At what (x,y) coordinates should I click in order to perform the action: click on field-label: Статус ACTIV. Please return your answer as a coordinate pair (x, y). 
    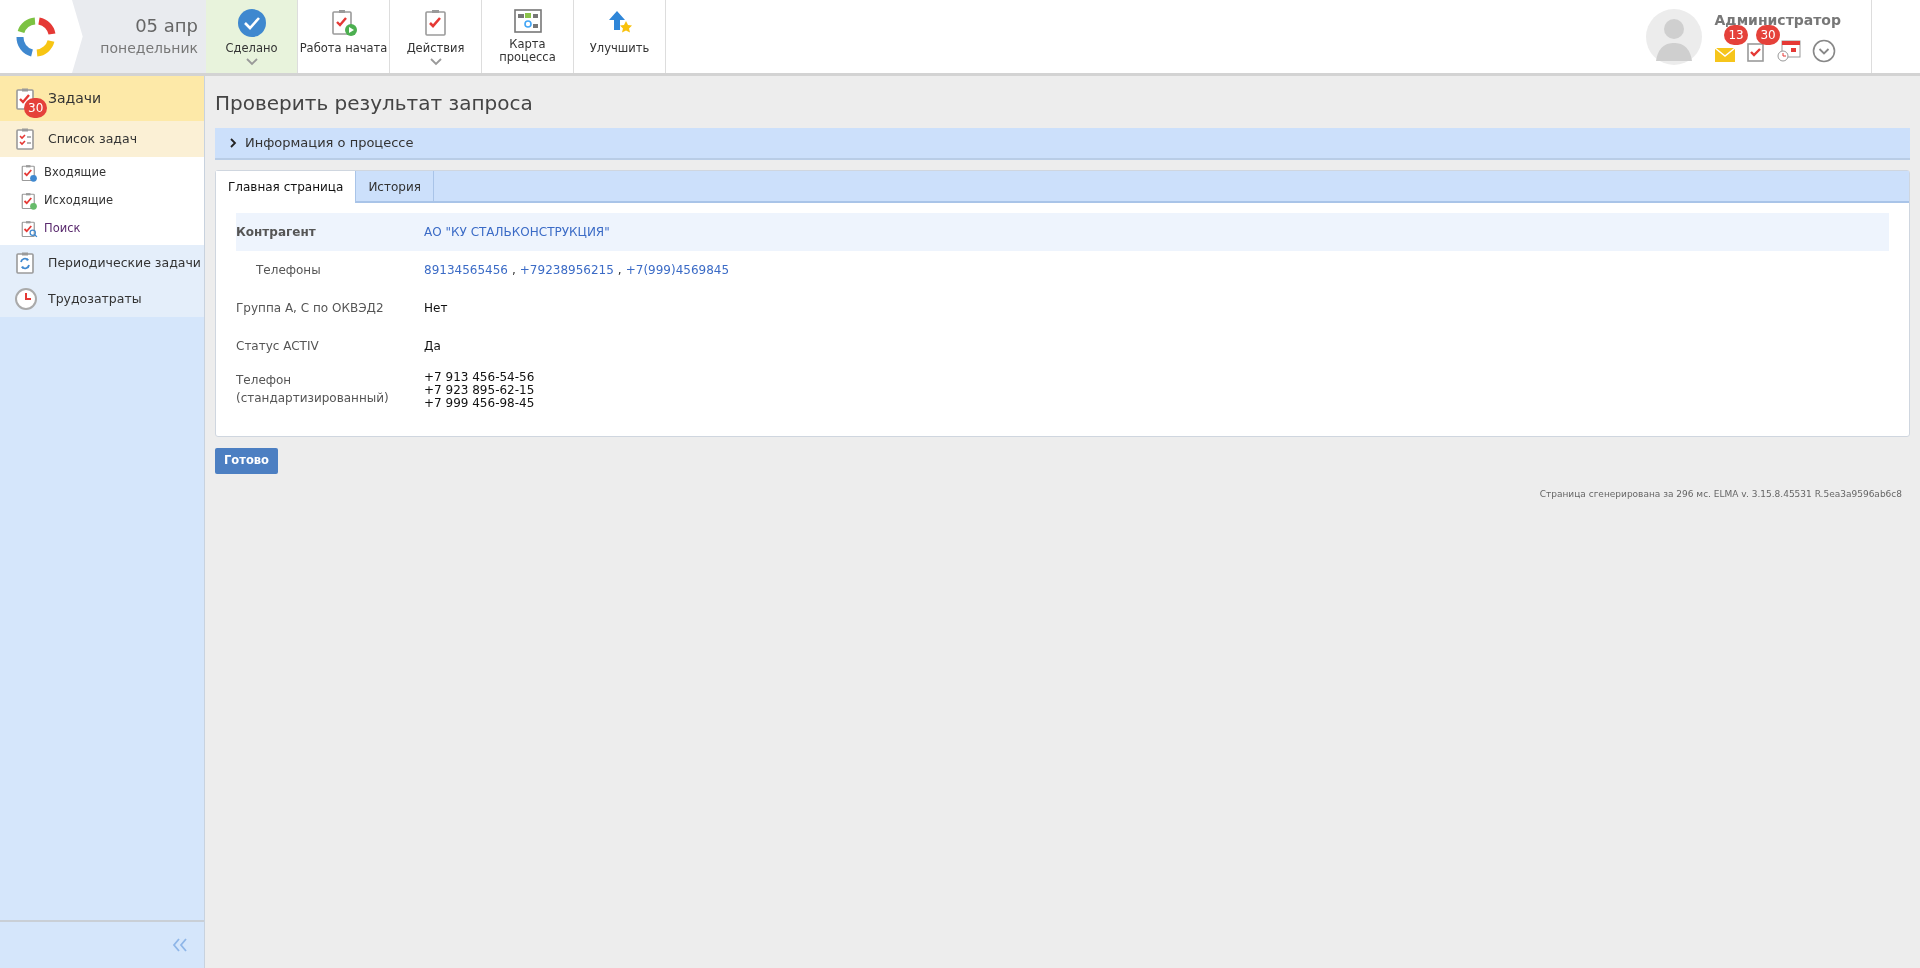
    Looking at the image, I should click on (278, 346).